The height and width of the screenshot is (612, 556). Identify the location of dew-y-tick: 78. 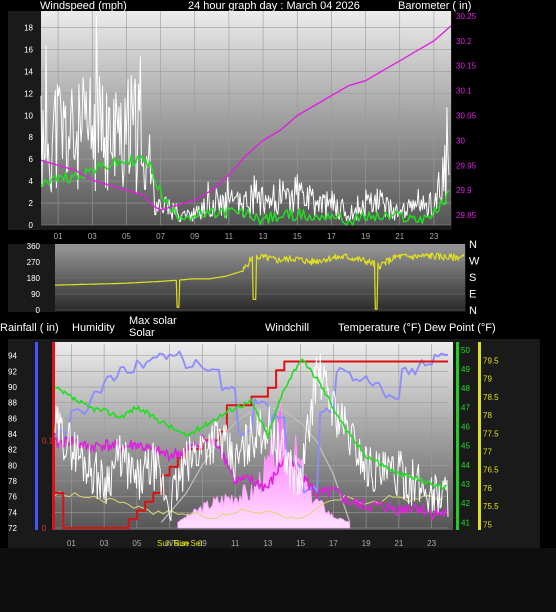
(487, 415).